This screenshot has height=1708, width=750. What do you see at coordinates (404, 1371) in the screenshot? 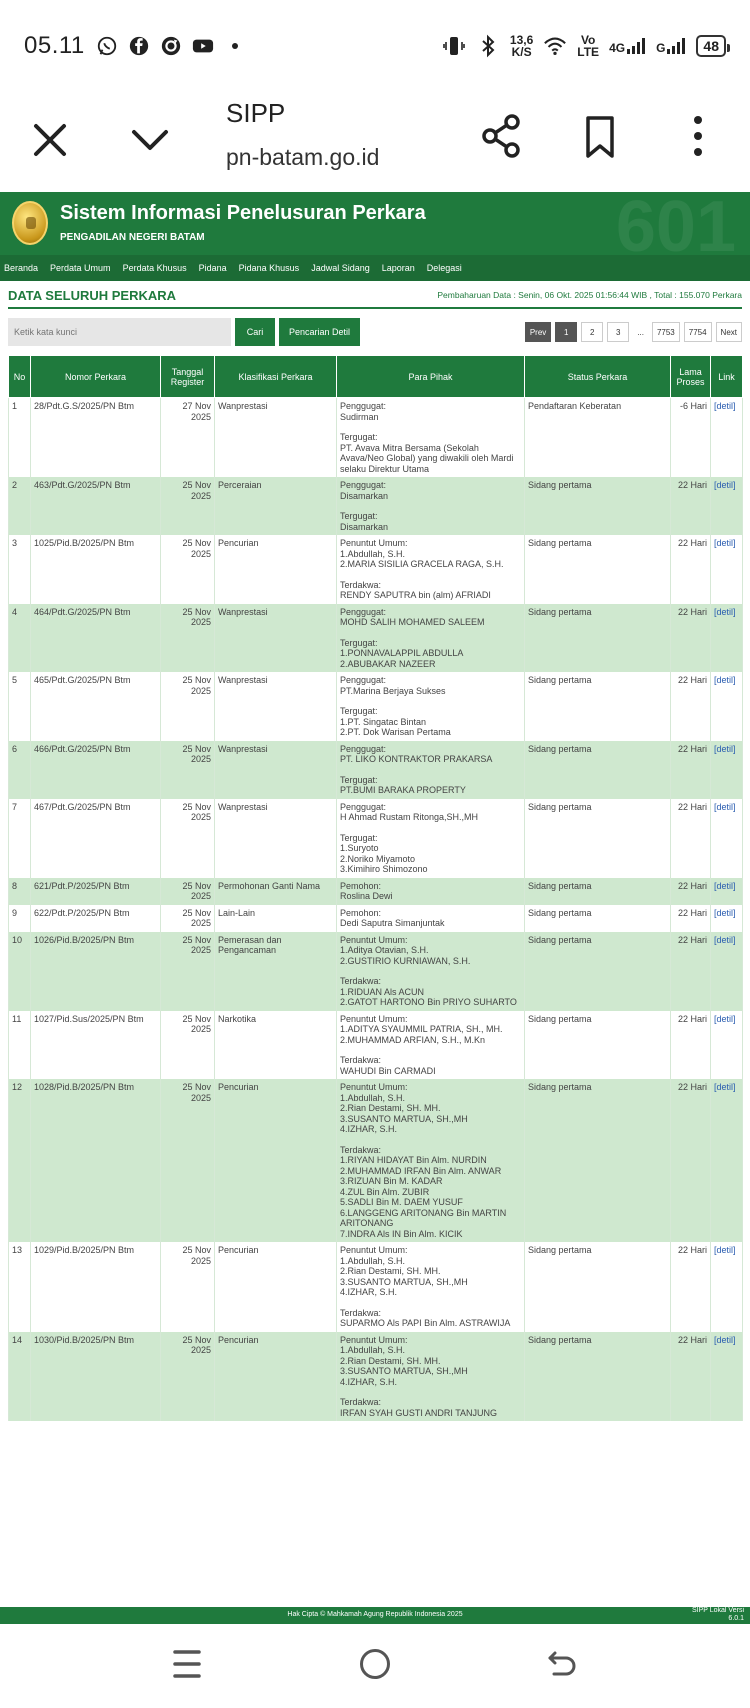
I see `party-line: 3.SUSANTO MARTUA, SH.,MH` at bounding box center [404, 1371].